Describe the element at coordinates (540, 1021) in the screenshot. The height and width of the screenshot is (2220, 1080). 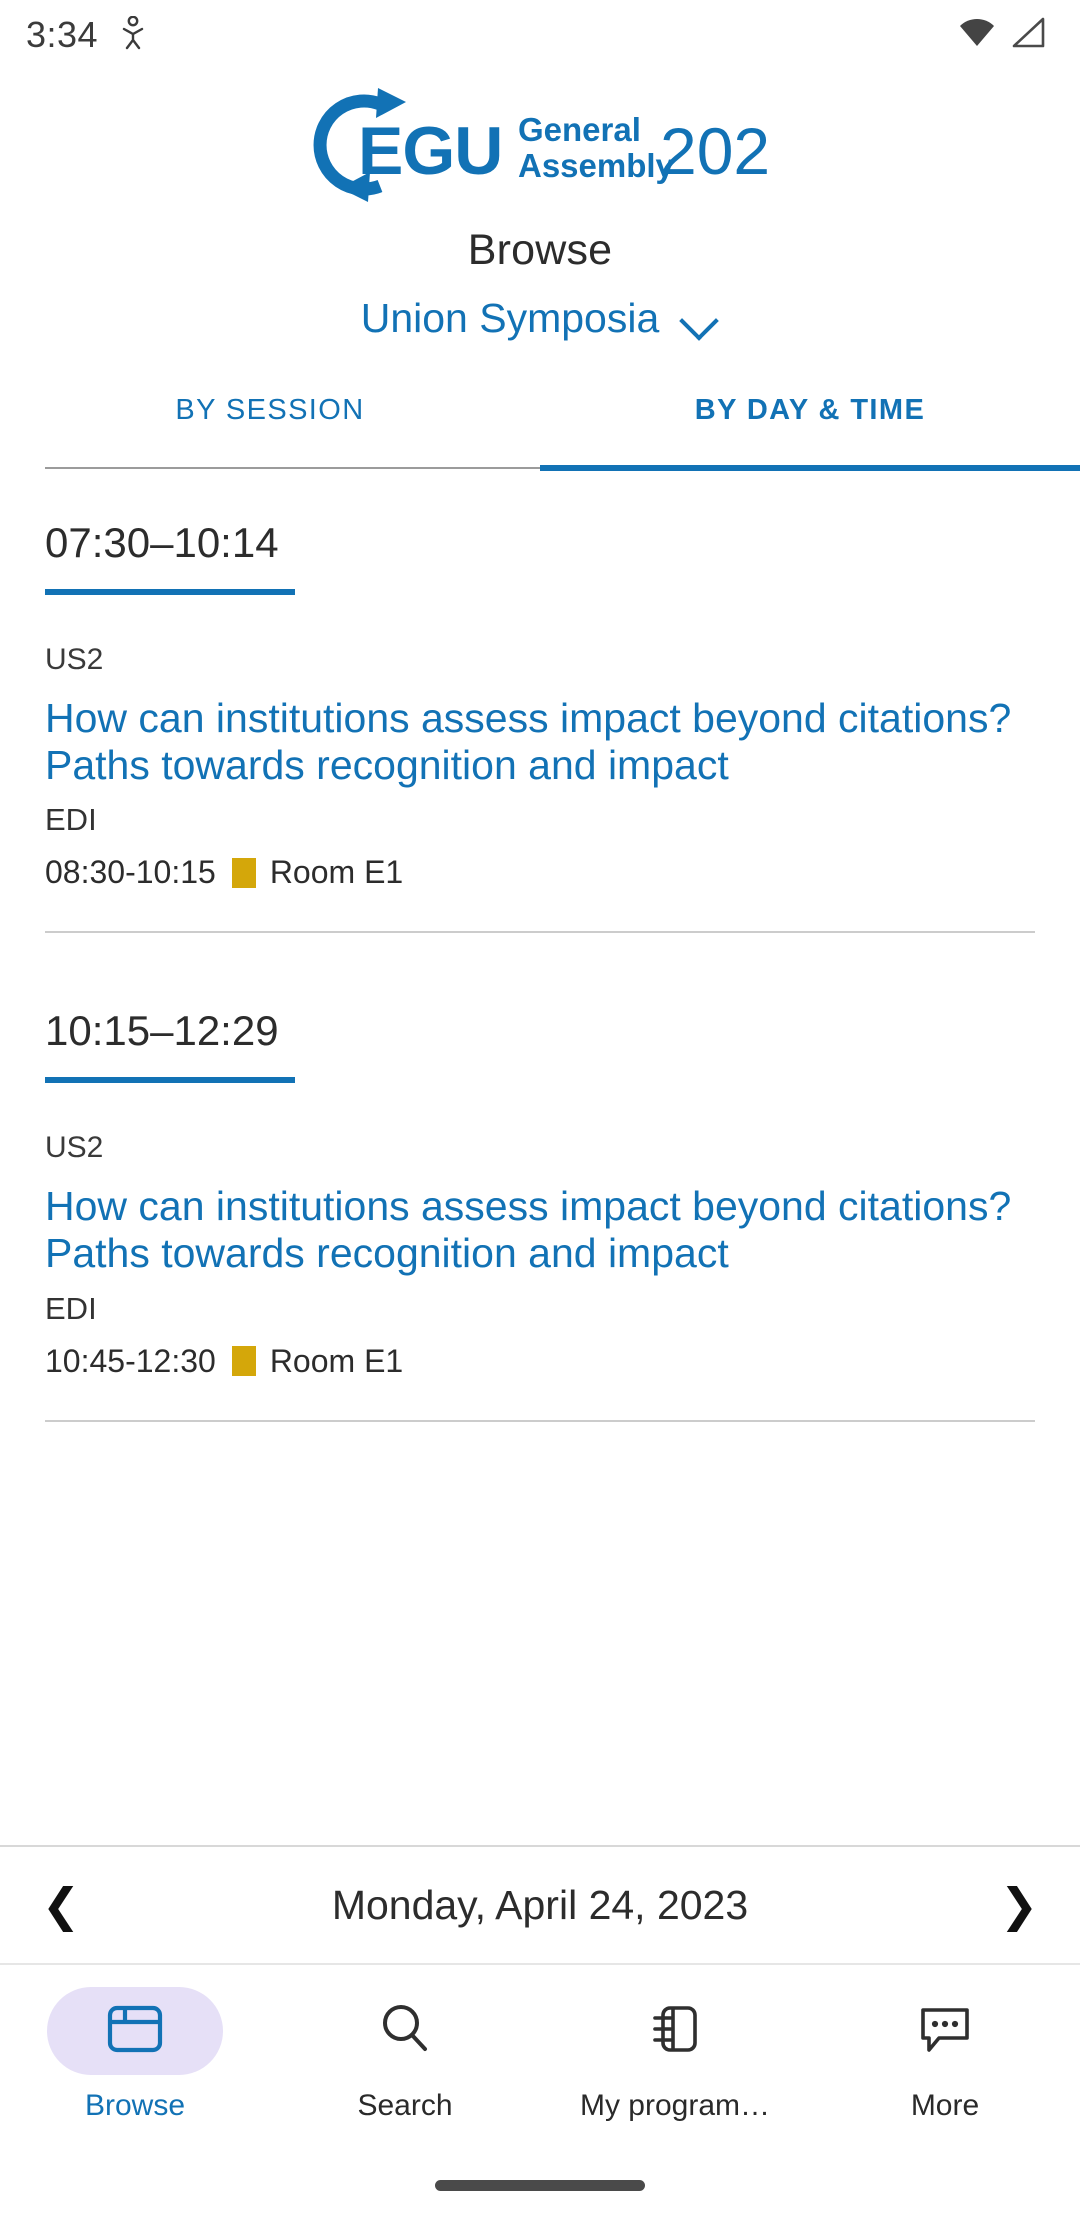
I see `time-group-header: 10:15–12:29` at that location.